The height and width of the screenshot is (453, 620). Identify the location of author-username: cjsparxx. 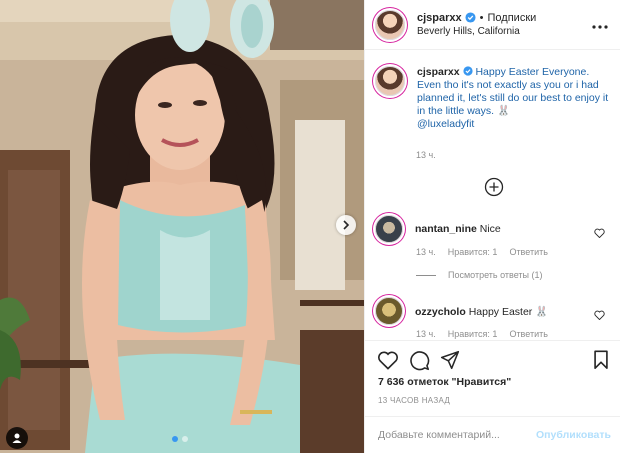
(439, 18).